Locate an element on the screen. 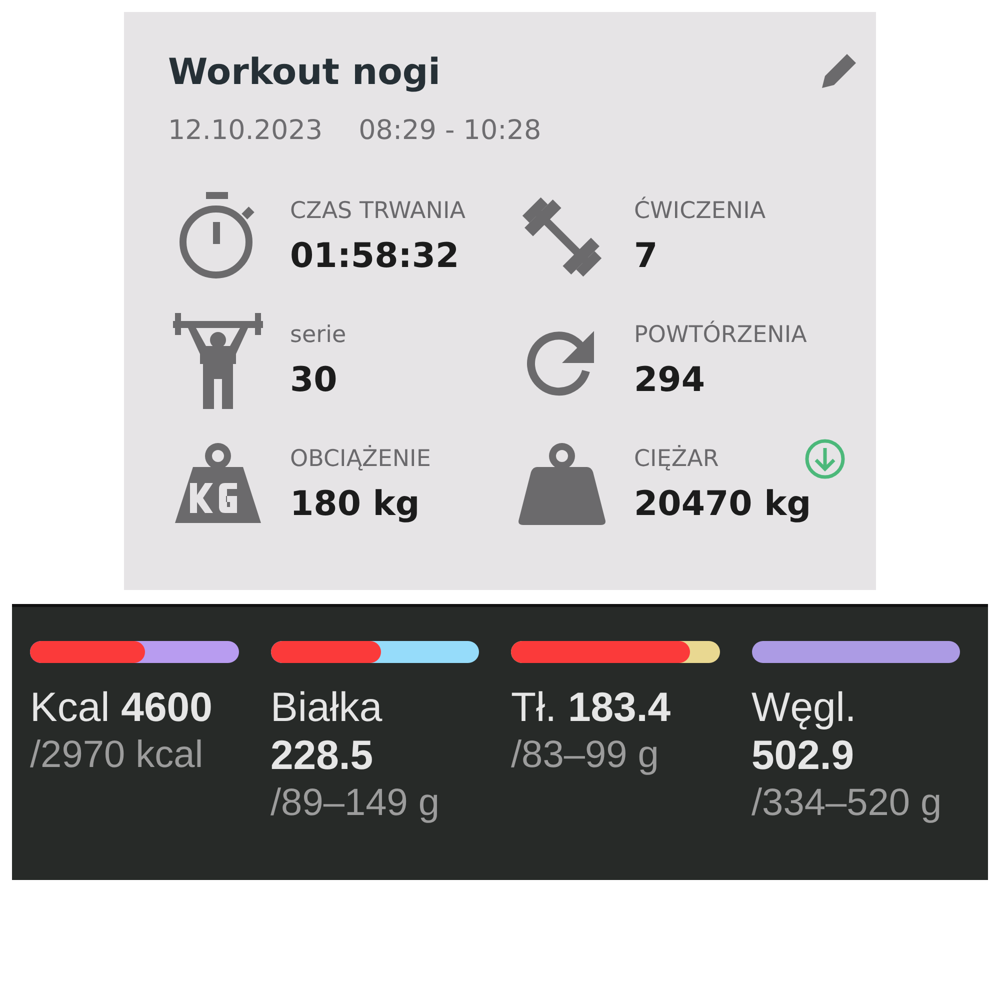 Image resolution: width=1000 pixels, height=1000 pixels. nutrient-target: /334–520 g is located at coordinates (847, 803).